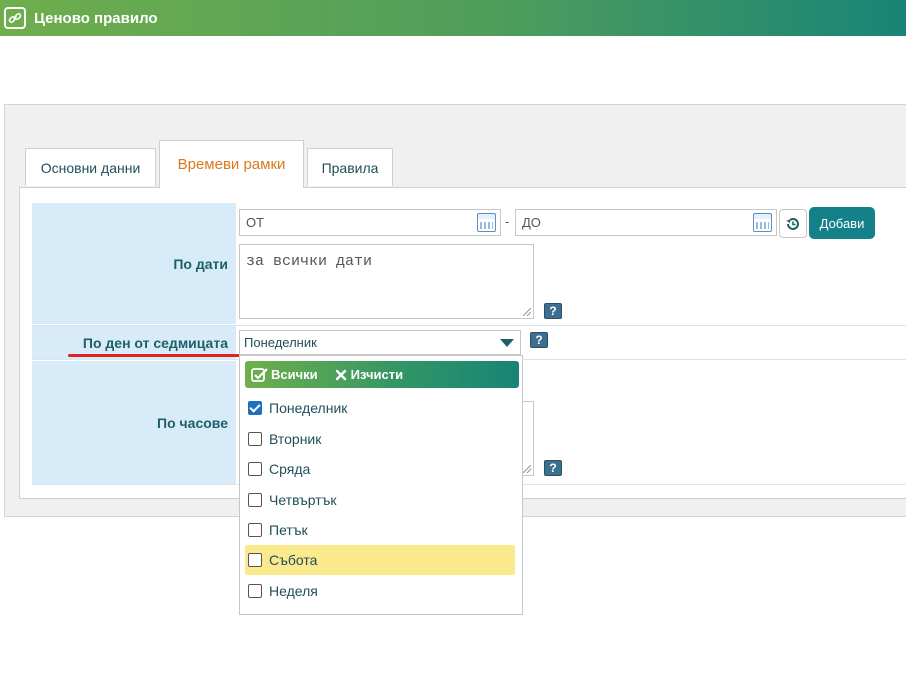 This screenshot has height=681, width=906. Describe the element at coordinates (309, 261) in the screenshot. I see `dates-textarea-value: за всички дати` at that location.